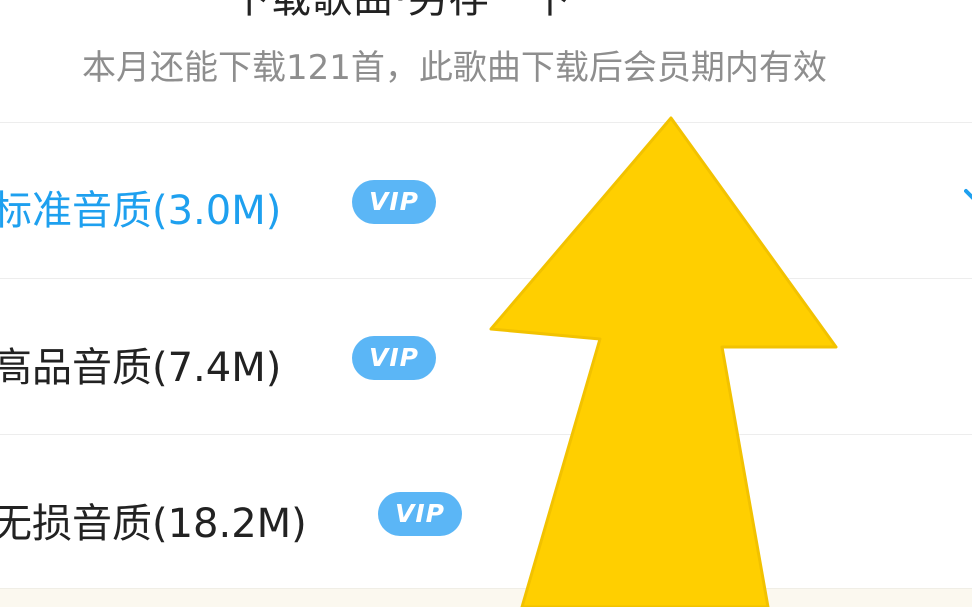 This screenshot has width=972, height=607. Describe the element at coordinates (486, 597) in the screenshot. I see `bottom-strip` at that location.